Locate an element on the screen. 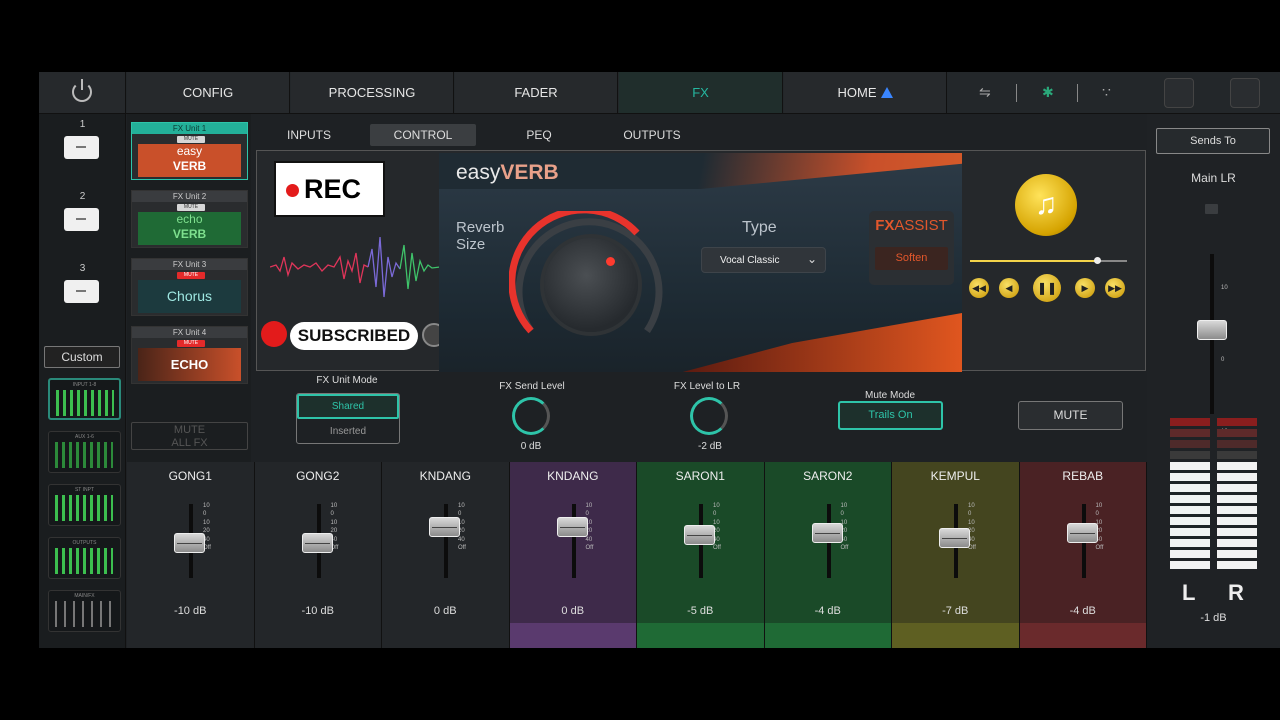 The height and width of the screenshot is (720, 1280). mode-inserted-button: Inserted is located at coordinates (348, 431).